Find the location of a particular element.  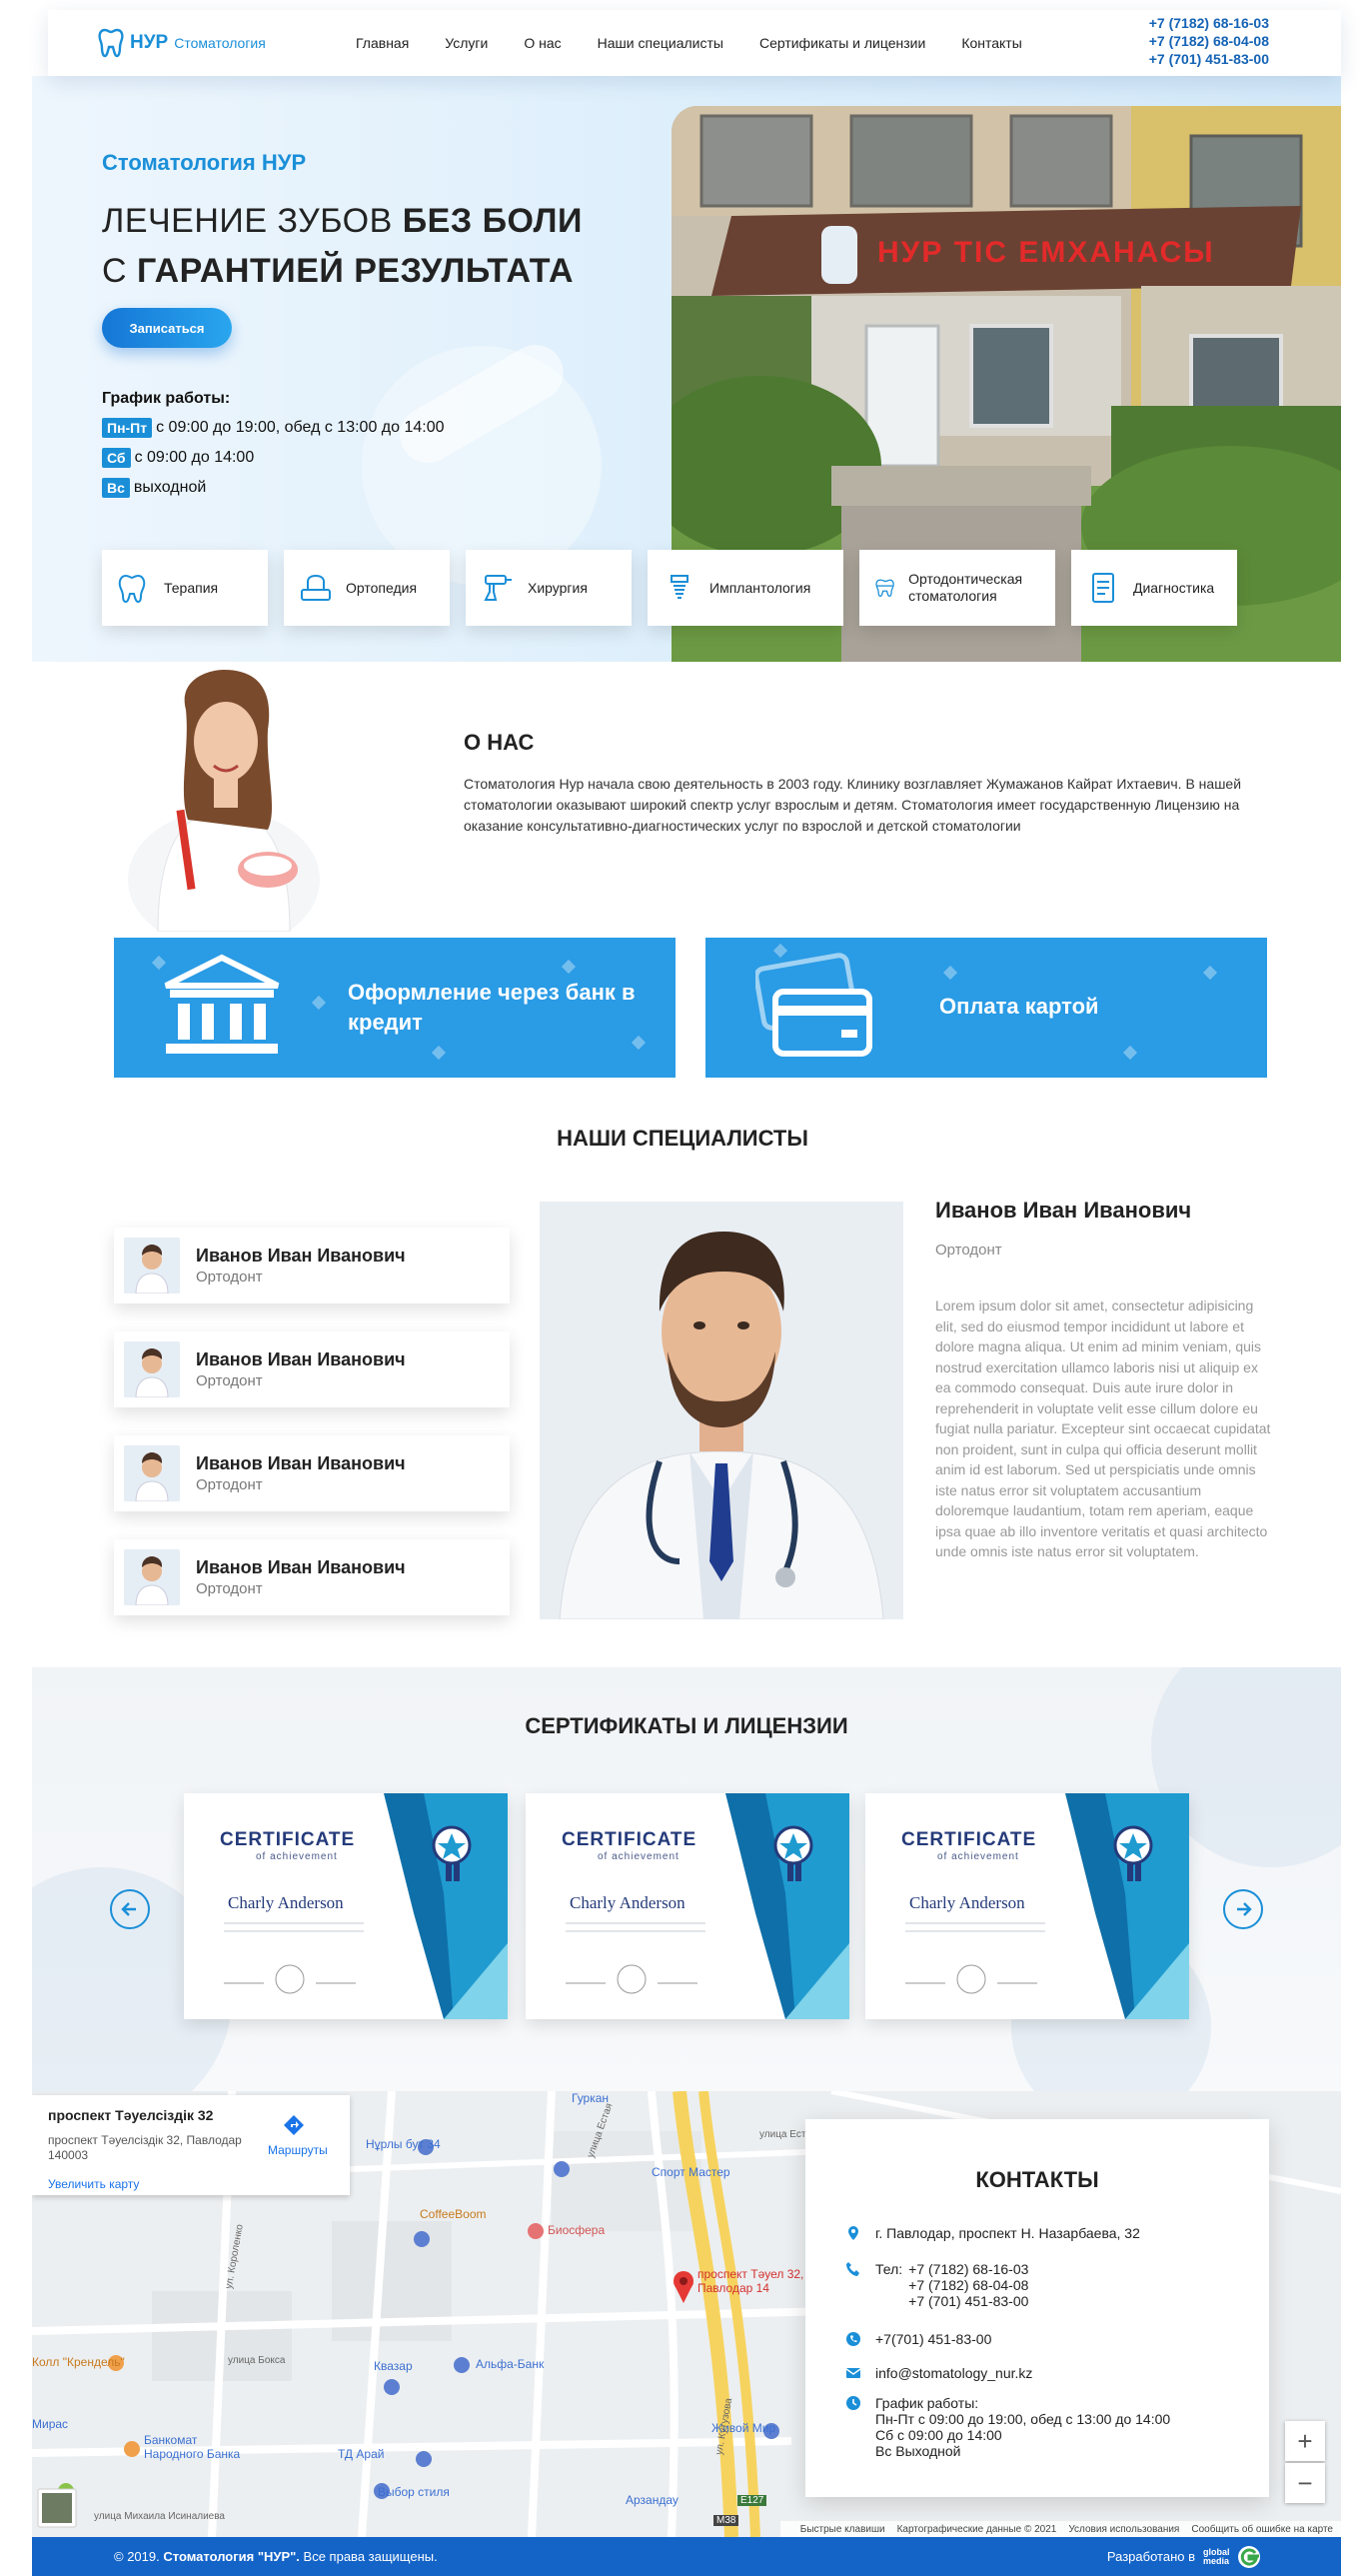

nav-item-contacts: Контакты is located at coordinates (991, 43).